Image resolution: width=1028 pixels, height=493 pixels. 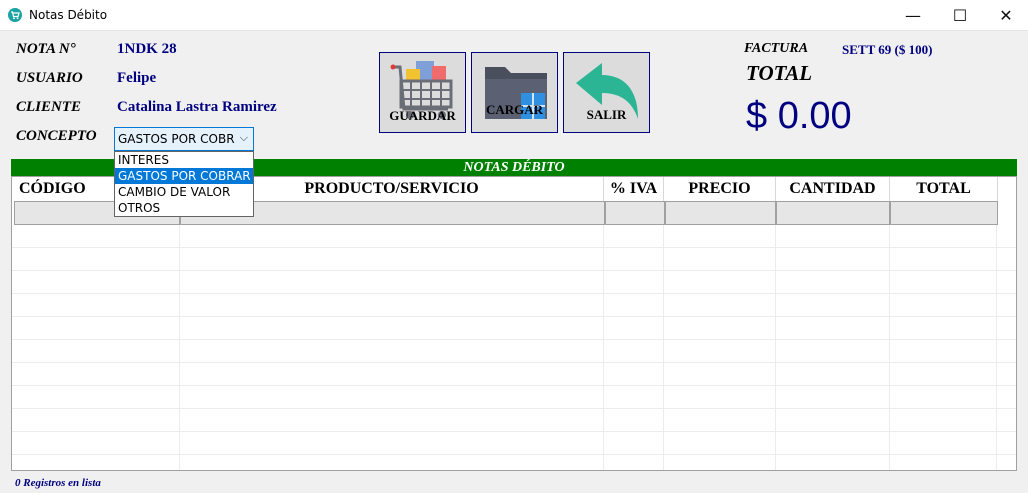 What do you see at coordinates (720, 189) in the screenshot?
I see `column-header-precio: PRECIO` at bounding box center [720, 189].